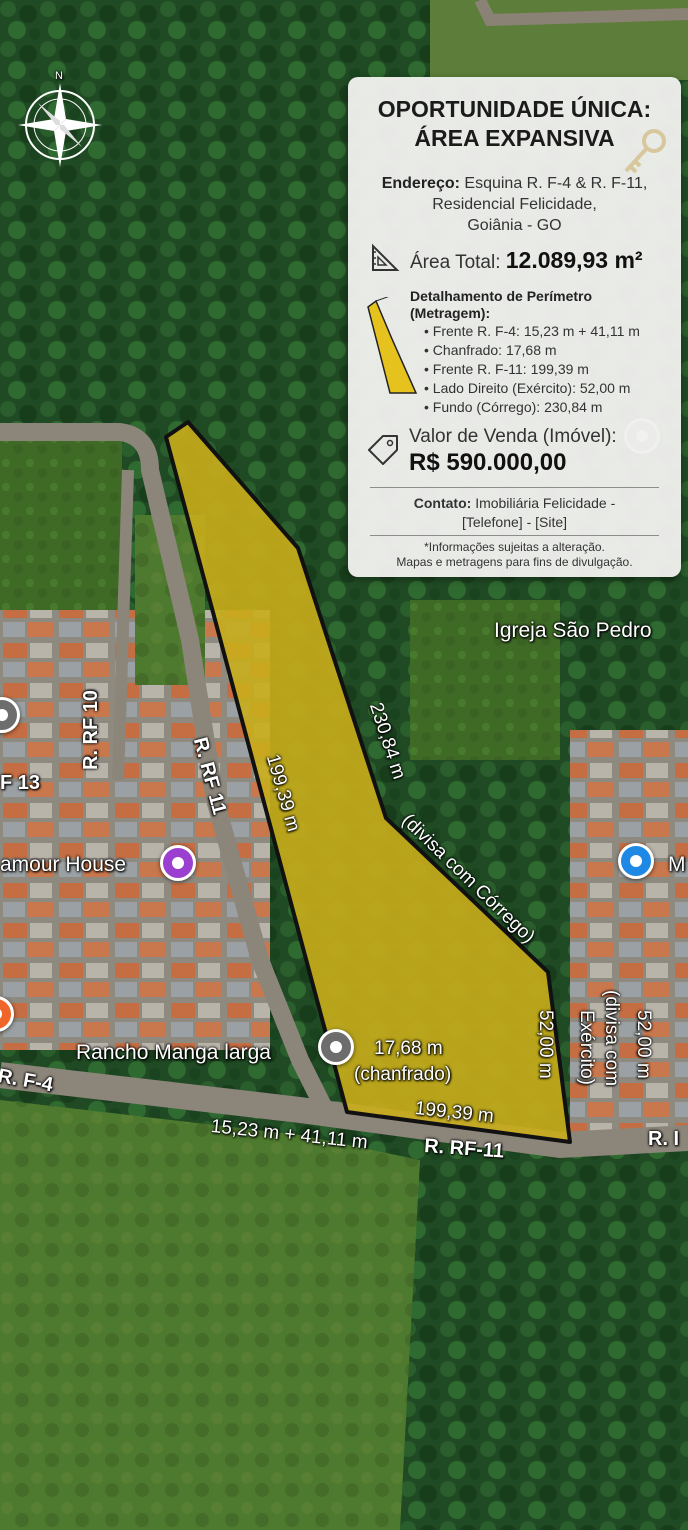 The width and height of the screenshot is (688, 1530). What do you see at coordinates (545, 1044) in the screenshot?
I see `dim-right-inside: 52,00 m` at bounding box center [545, 1044].